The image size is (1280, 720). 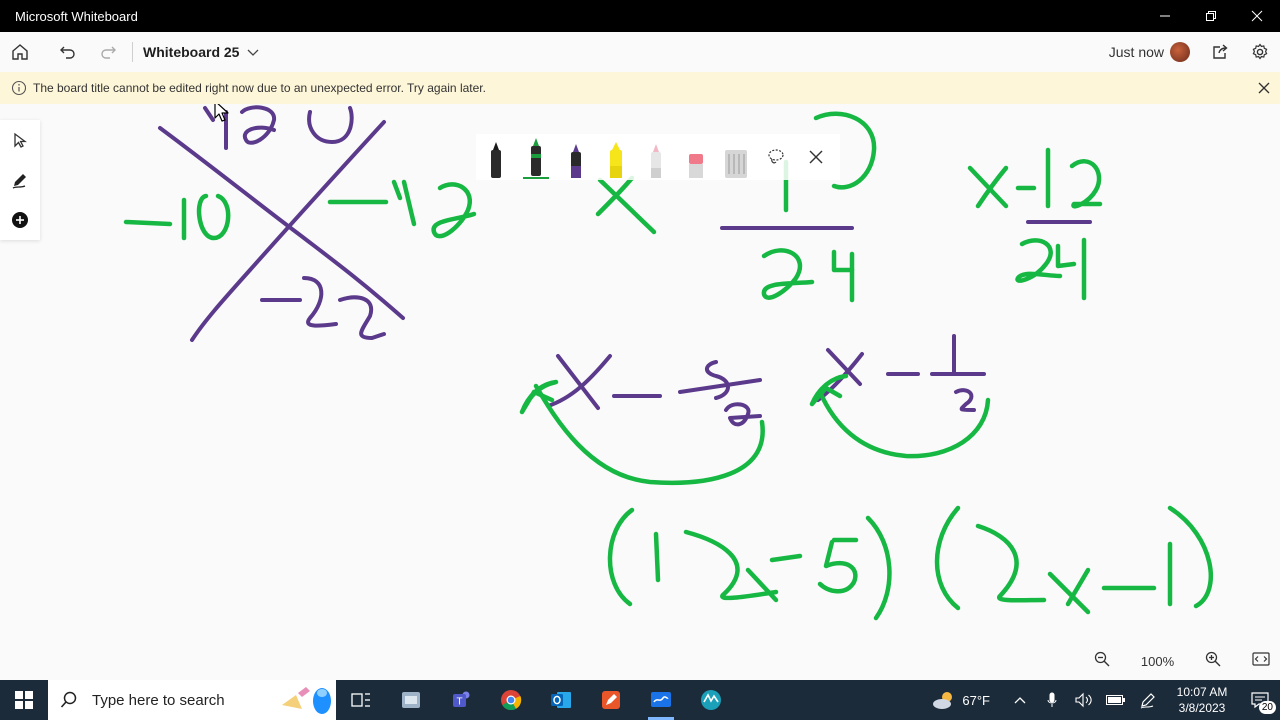 I want to click on network-app-icon, so click(x=711, y=700).